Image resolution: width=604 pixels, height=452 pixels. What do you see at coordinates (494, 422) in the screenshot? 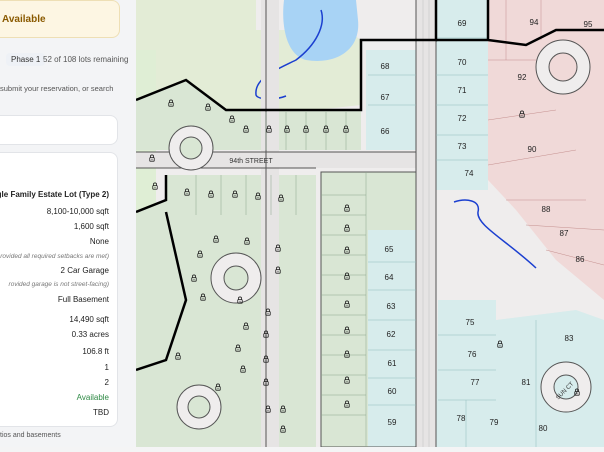
I see `lot-79: 79` at bounding box center [494, 422].